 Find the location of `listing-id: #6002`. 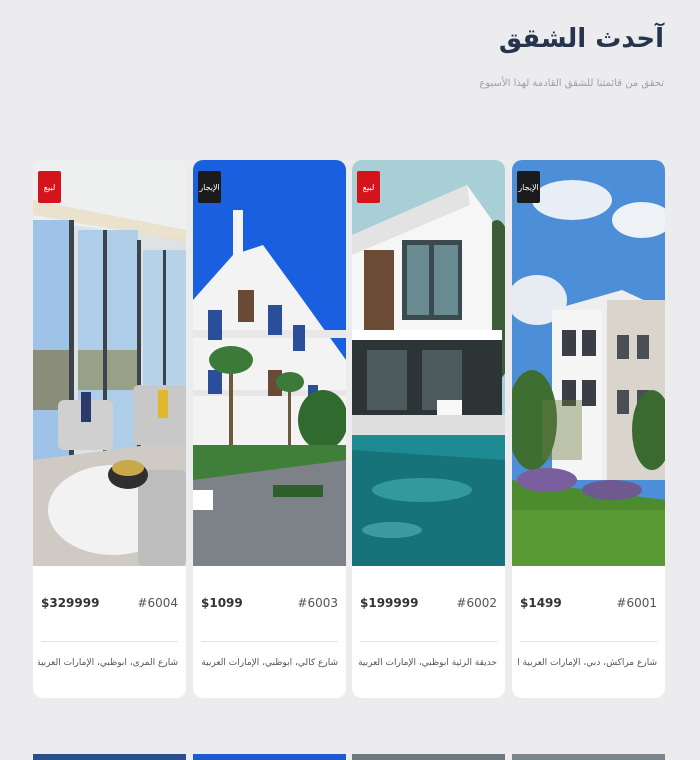

listing-id: #6002 is located at coordinates (476, 603).